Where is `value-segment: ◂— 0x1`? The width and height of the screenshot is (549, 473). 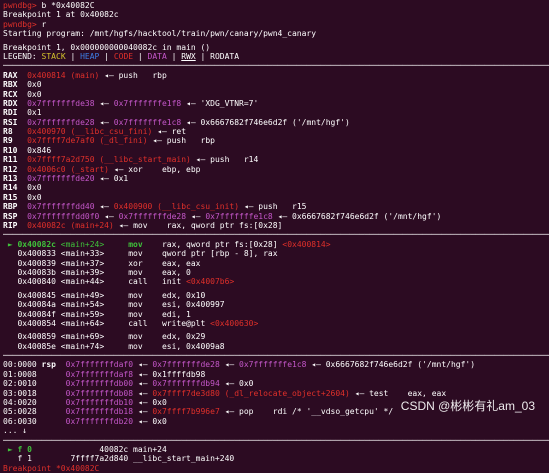 value-segment: ◂— 0x1 is located at coordinates (111, 179).